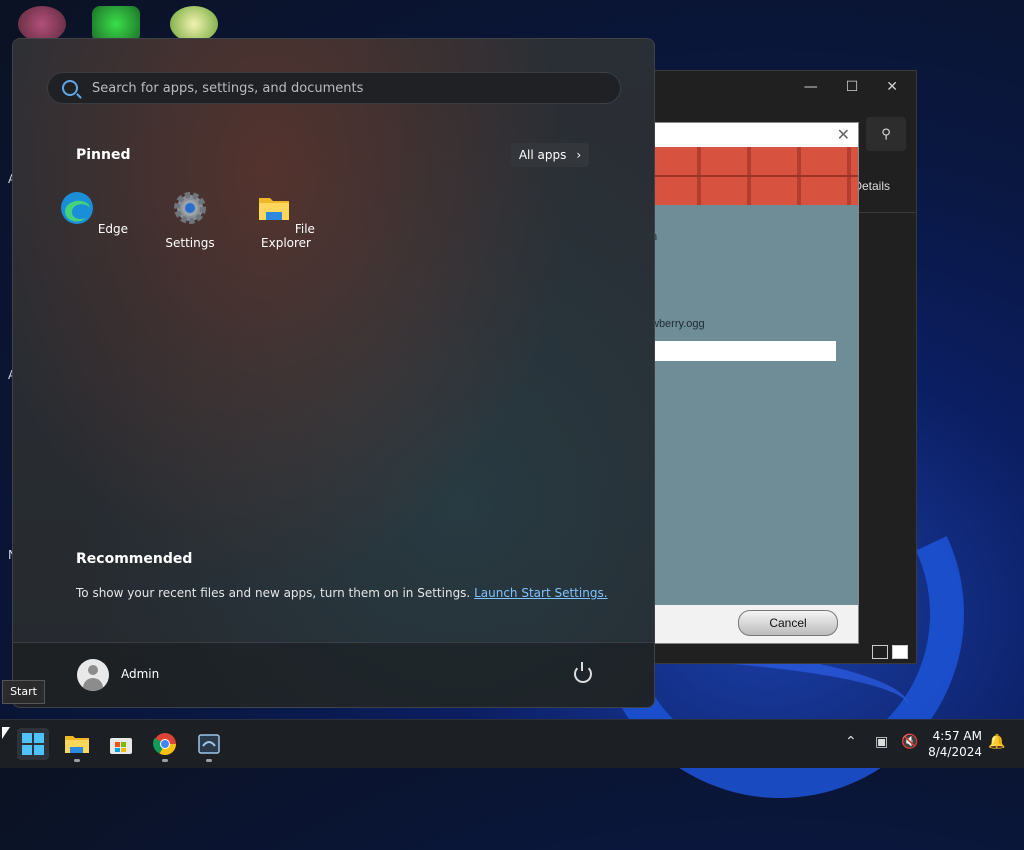 Image resolution: width=1024 pixels, height=850 pixels. Describe the element at coordinates (881, 742) in the screenshot. I see `network-icon: ▣` at that location.